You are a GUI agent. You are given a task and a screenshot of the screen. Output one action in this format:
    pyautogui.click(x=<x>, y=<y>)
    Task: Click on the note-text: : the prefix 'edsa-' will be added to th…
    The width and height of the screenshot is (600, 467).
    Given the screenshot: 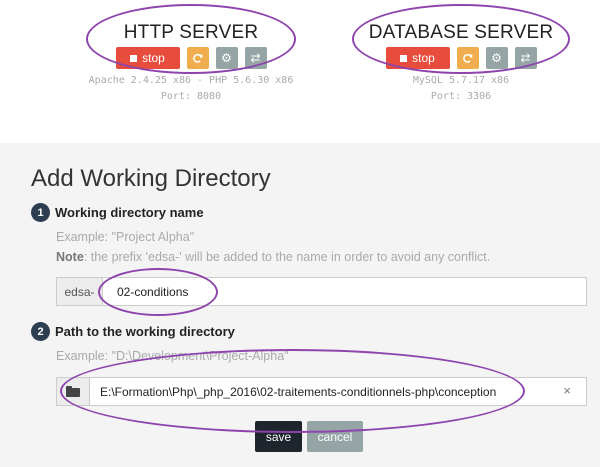 What is the action you would take?
    pyautogui.click(x=287, y=257)
    